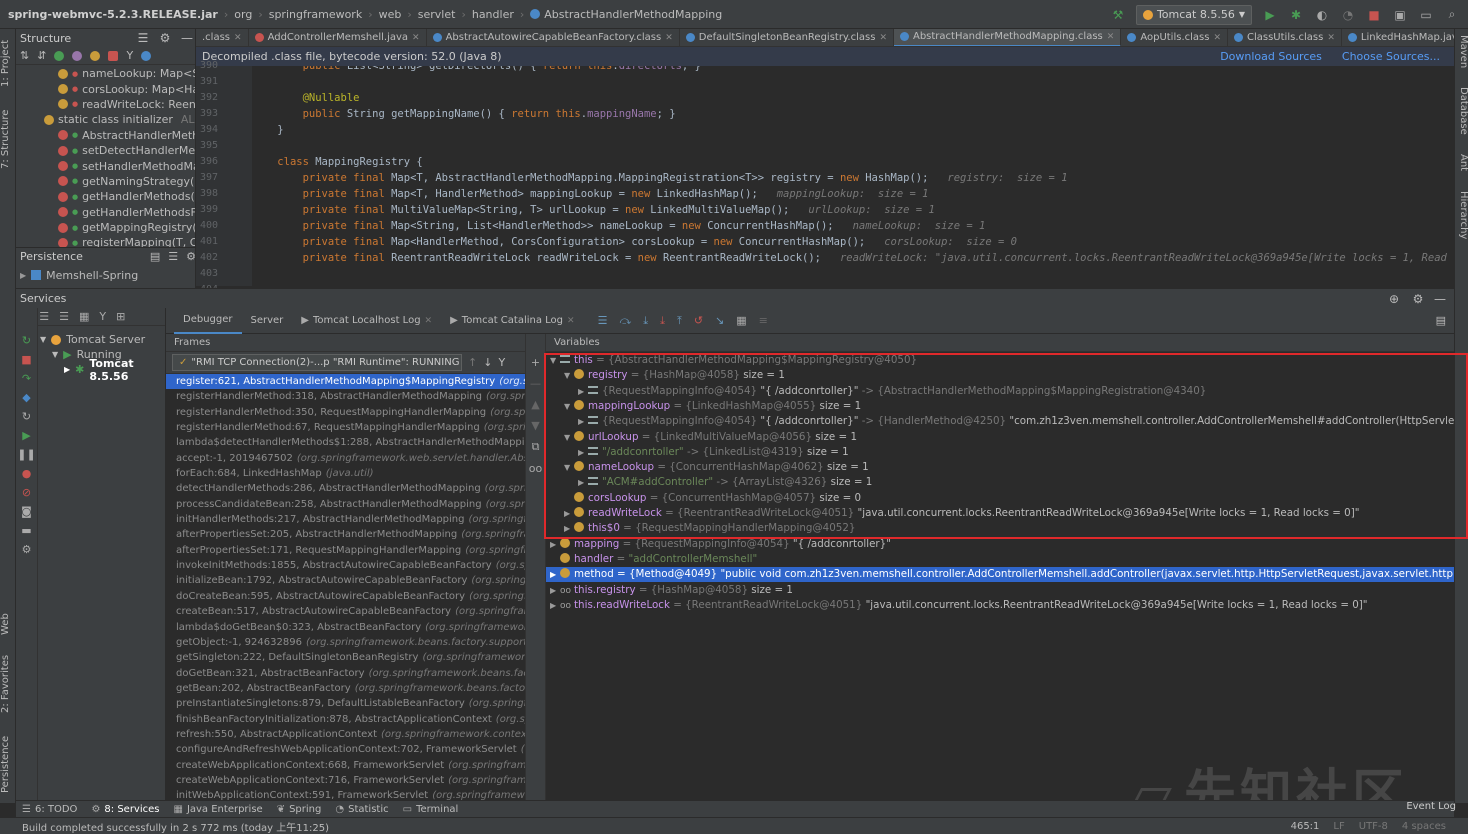 The height and width of the screenshot is (834, 1468). I want to click on group-icon: ▦, so click(84, 316).